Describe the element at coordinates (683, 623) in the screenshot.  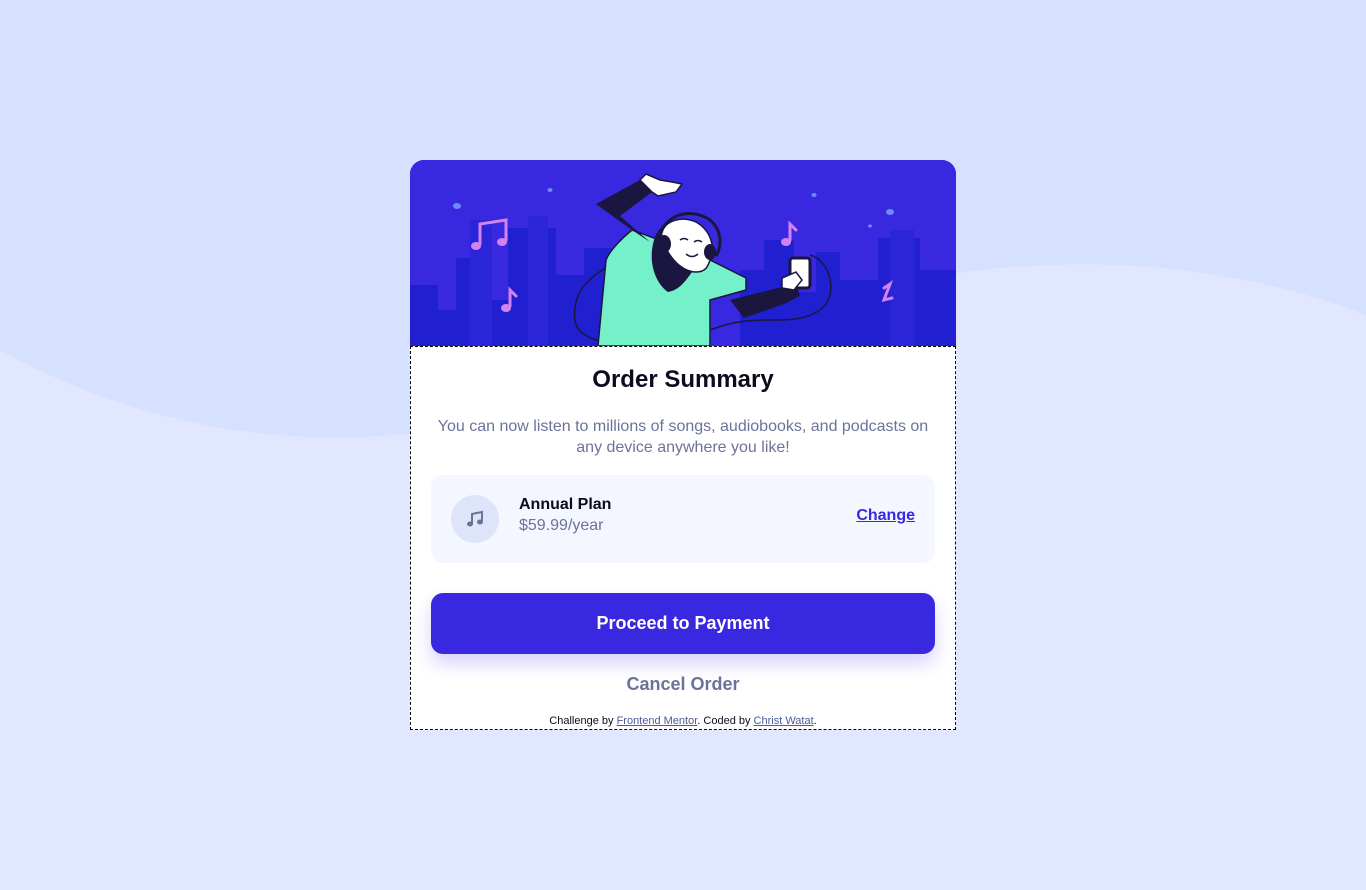
I see `proceed-to-payment-button: Proceed to Payment` at that location.